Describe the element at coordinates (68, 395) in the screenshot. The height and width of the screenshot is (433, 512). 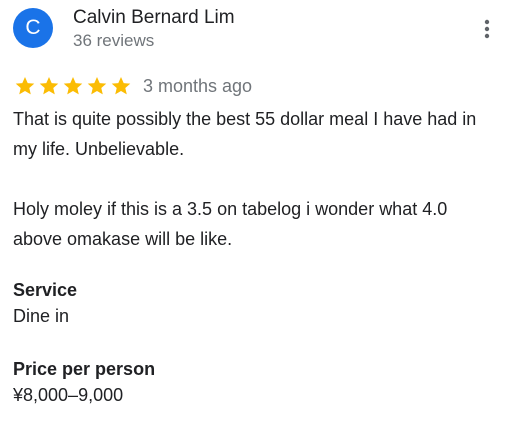
I see `price-value: ¥8,000–9,000` at that location.